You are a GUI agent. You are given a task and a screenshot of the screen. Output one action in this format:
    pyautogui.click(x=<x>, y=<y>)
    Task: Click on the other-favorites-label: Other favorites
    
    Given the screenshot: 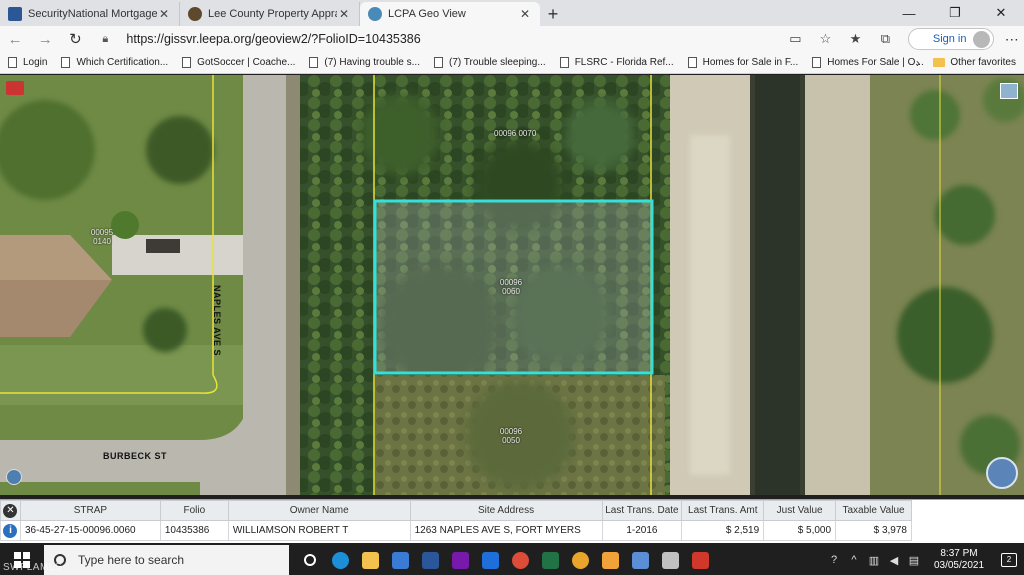 What is the action you would take?
    pyautogui.click(x=983, y=62)
    